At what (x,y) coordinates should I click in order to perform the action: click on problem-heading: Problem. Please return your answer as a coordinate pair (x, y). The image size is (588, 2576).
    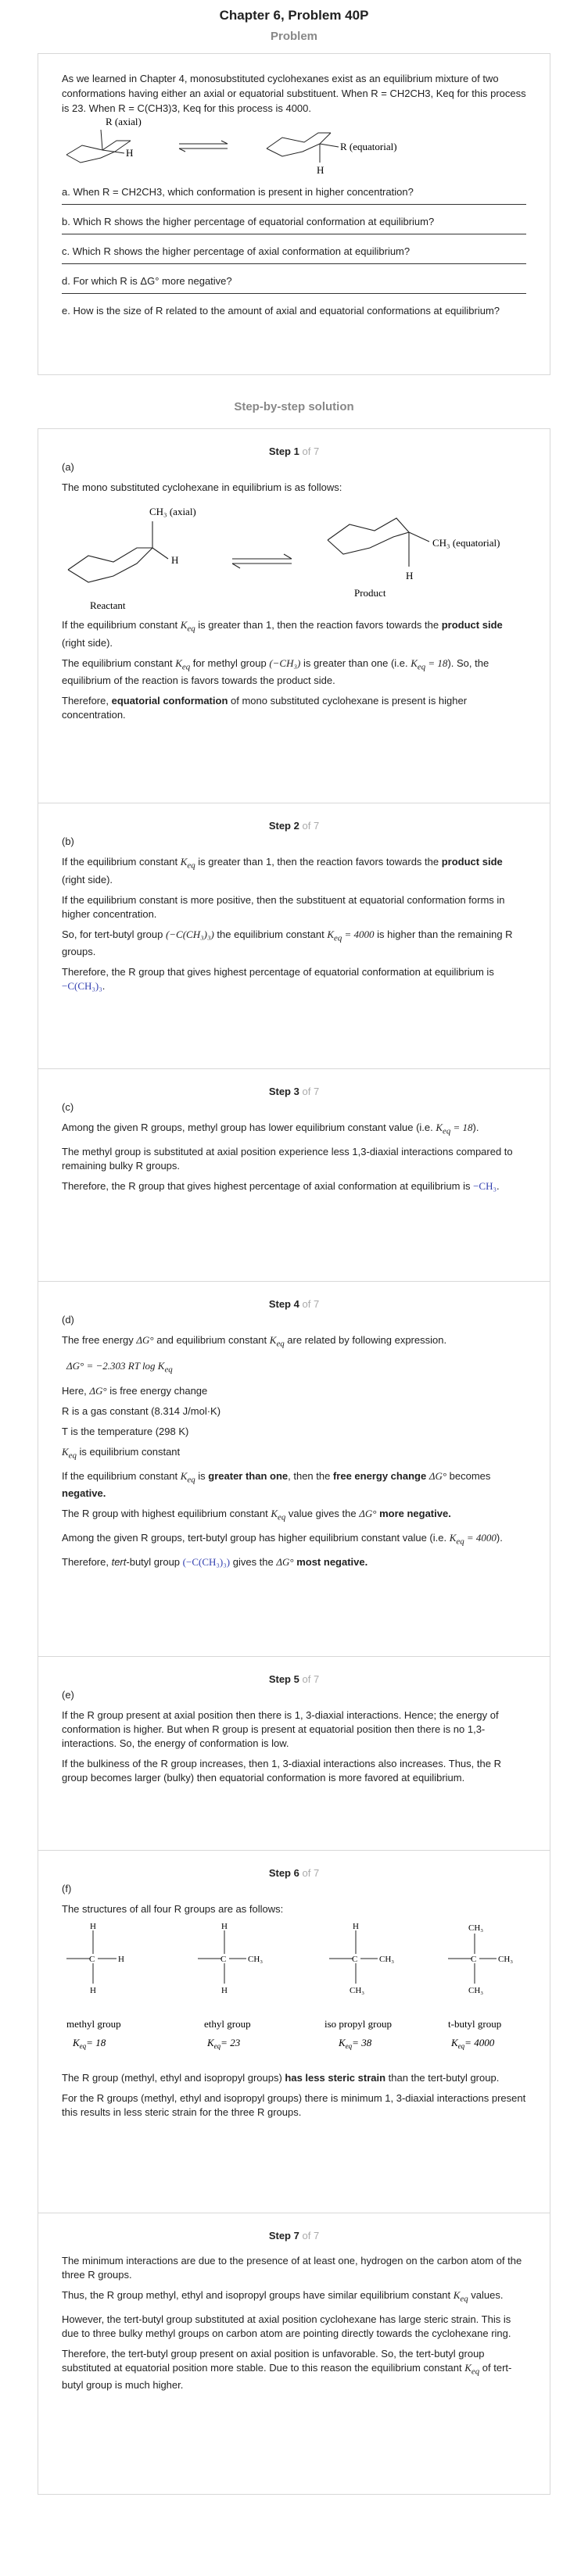
    Looking at the image, I should click on (293, 36).